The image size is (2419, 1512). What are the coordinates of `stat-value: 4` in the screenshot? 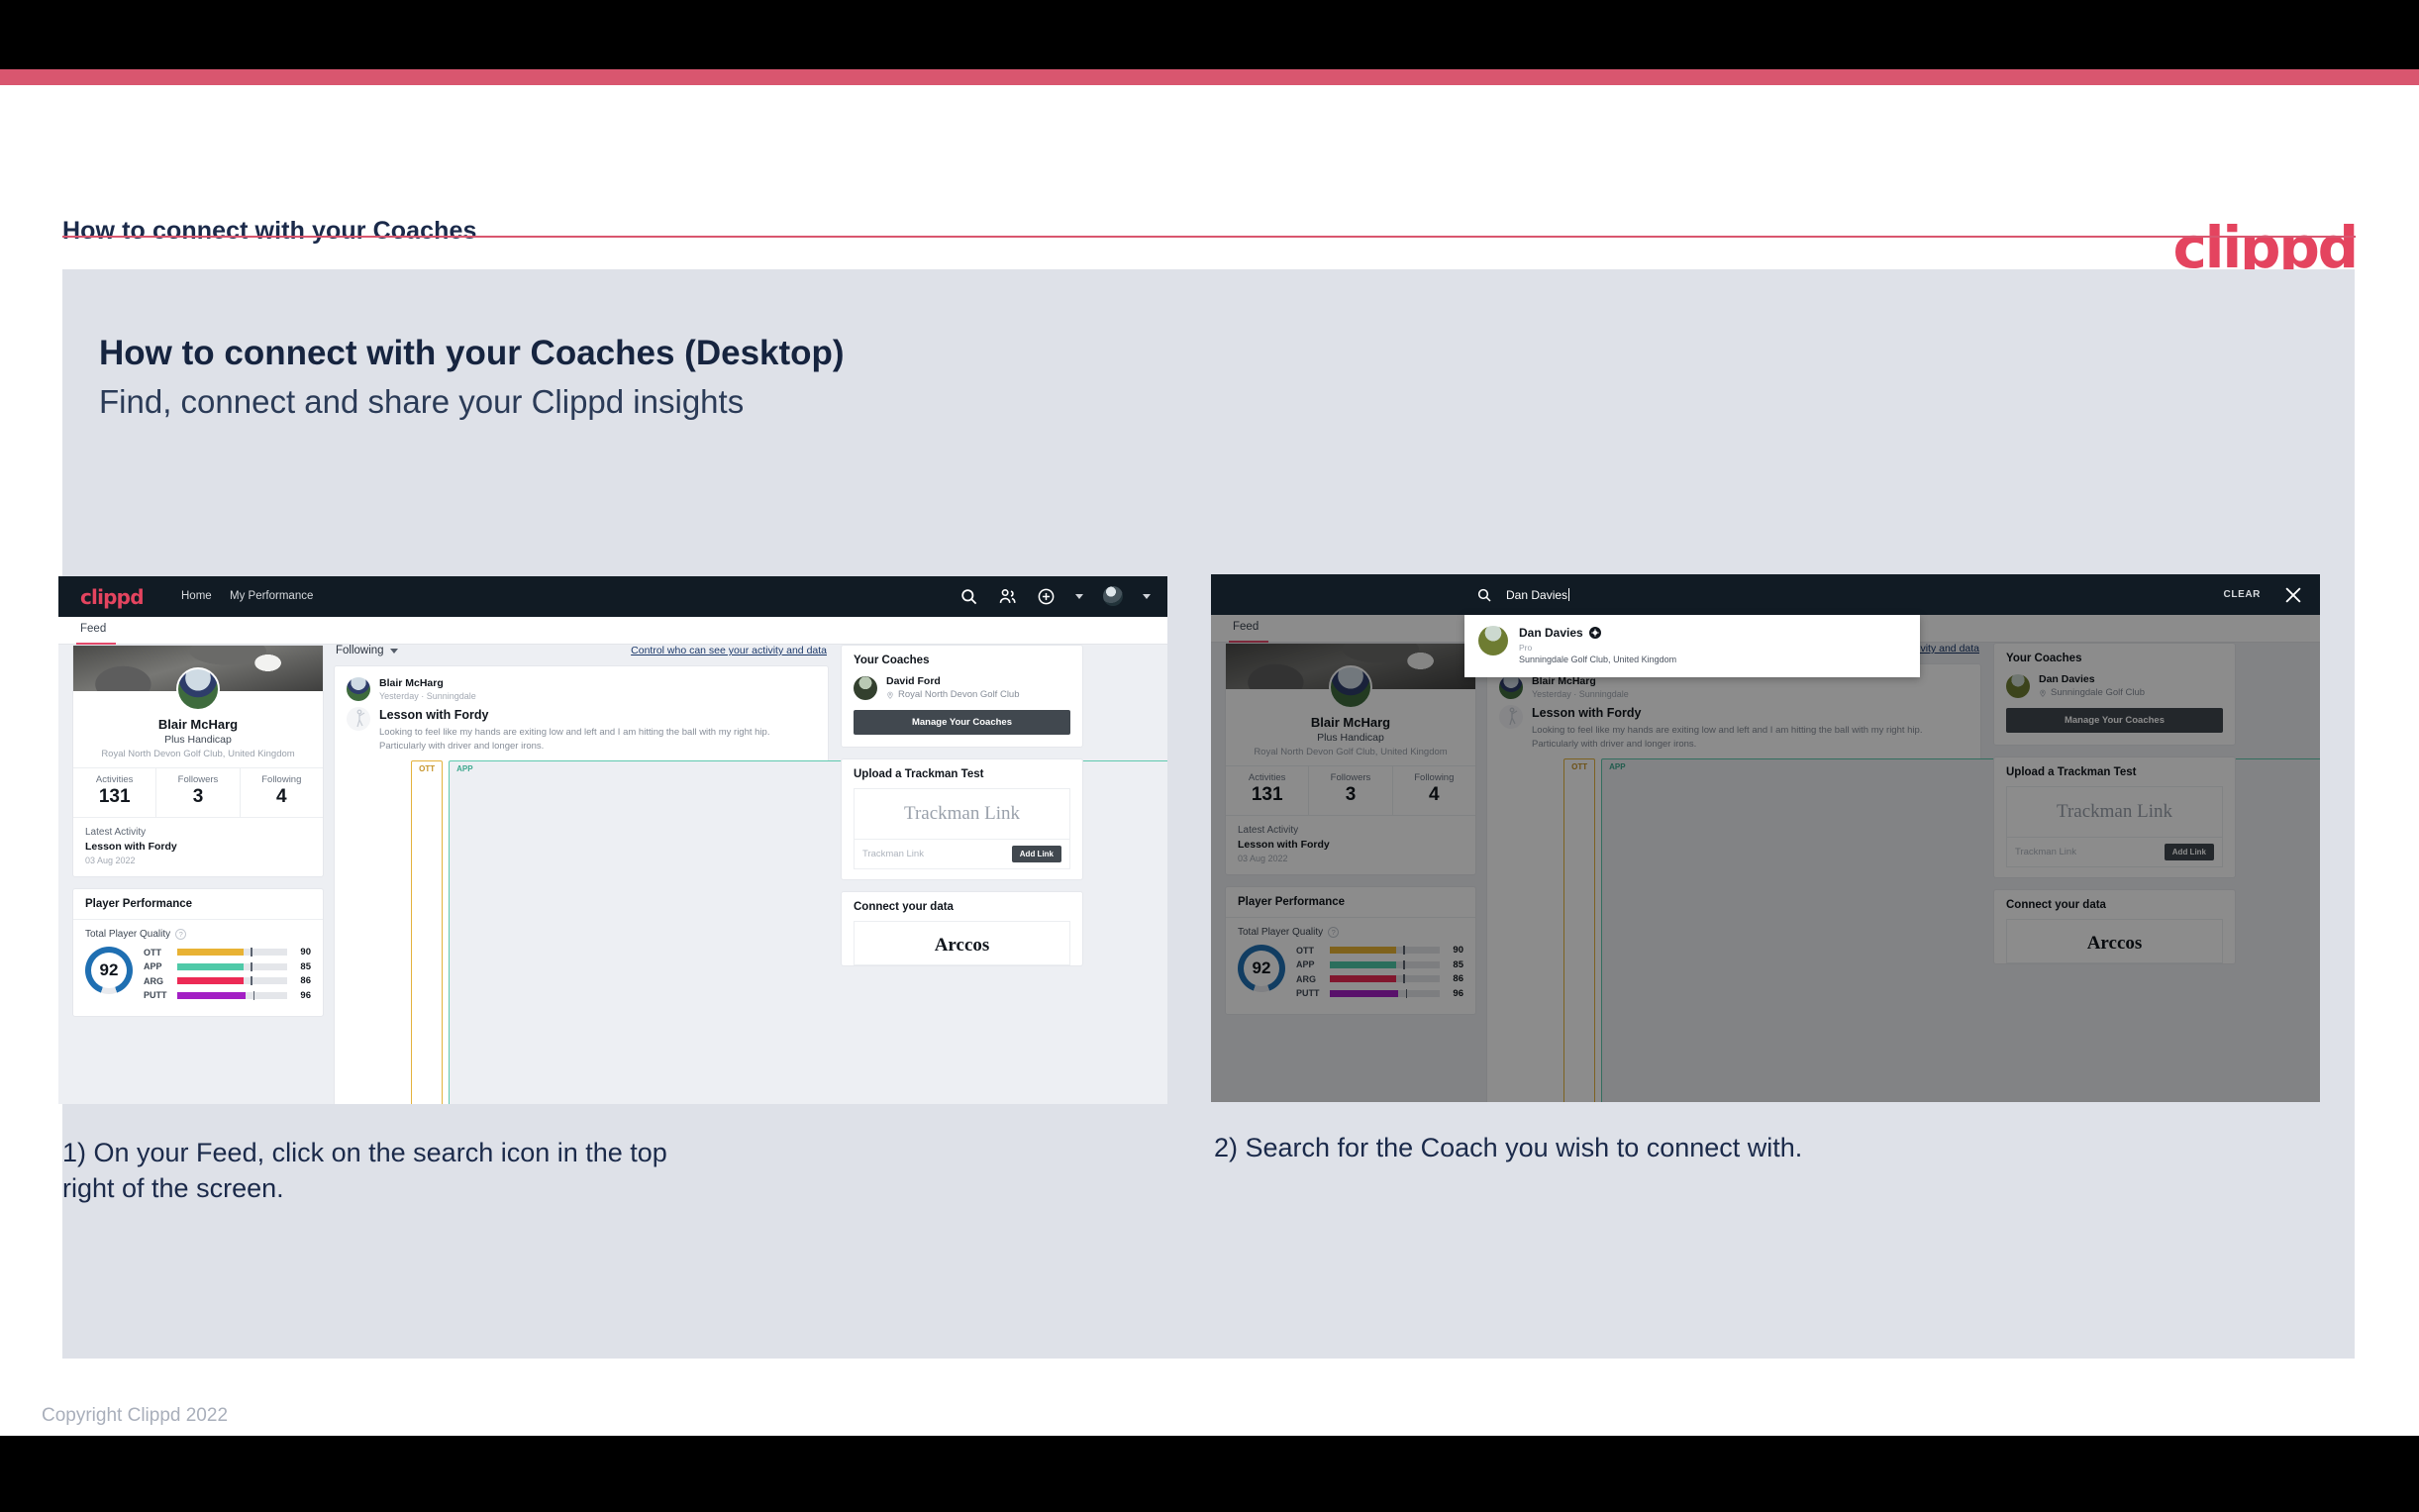 It's located at (281, 796).